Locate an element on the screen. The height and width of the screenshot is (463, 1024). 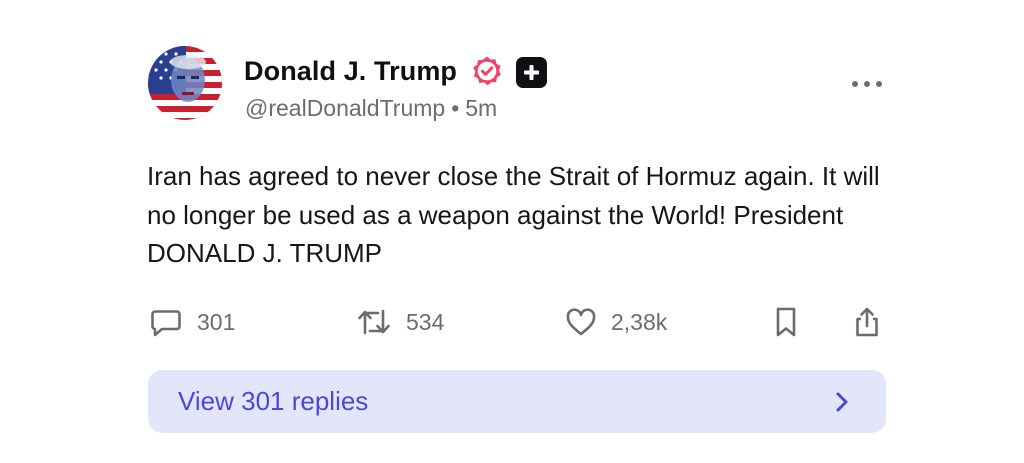
avatar-image is located at coordinates (185, 83).